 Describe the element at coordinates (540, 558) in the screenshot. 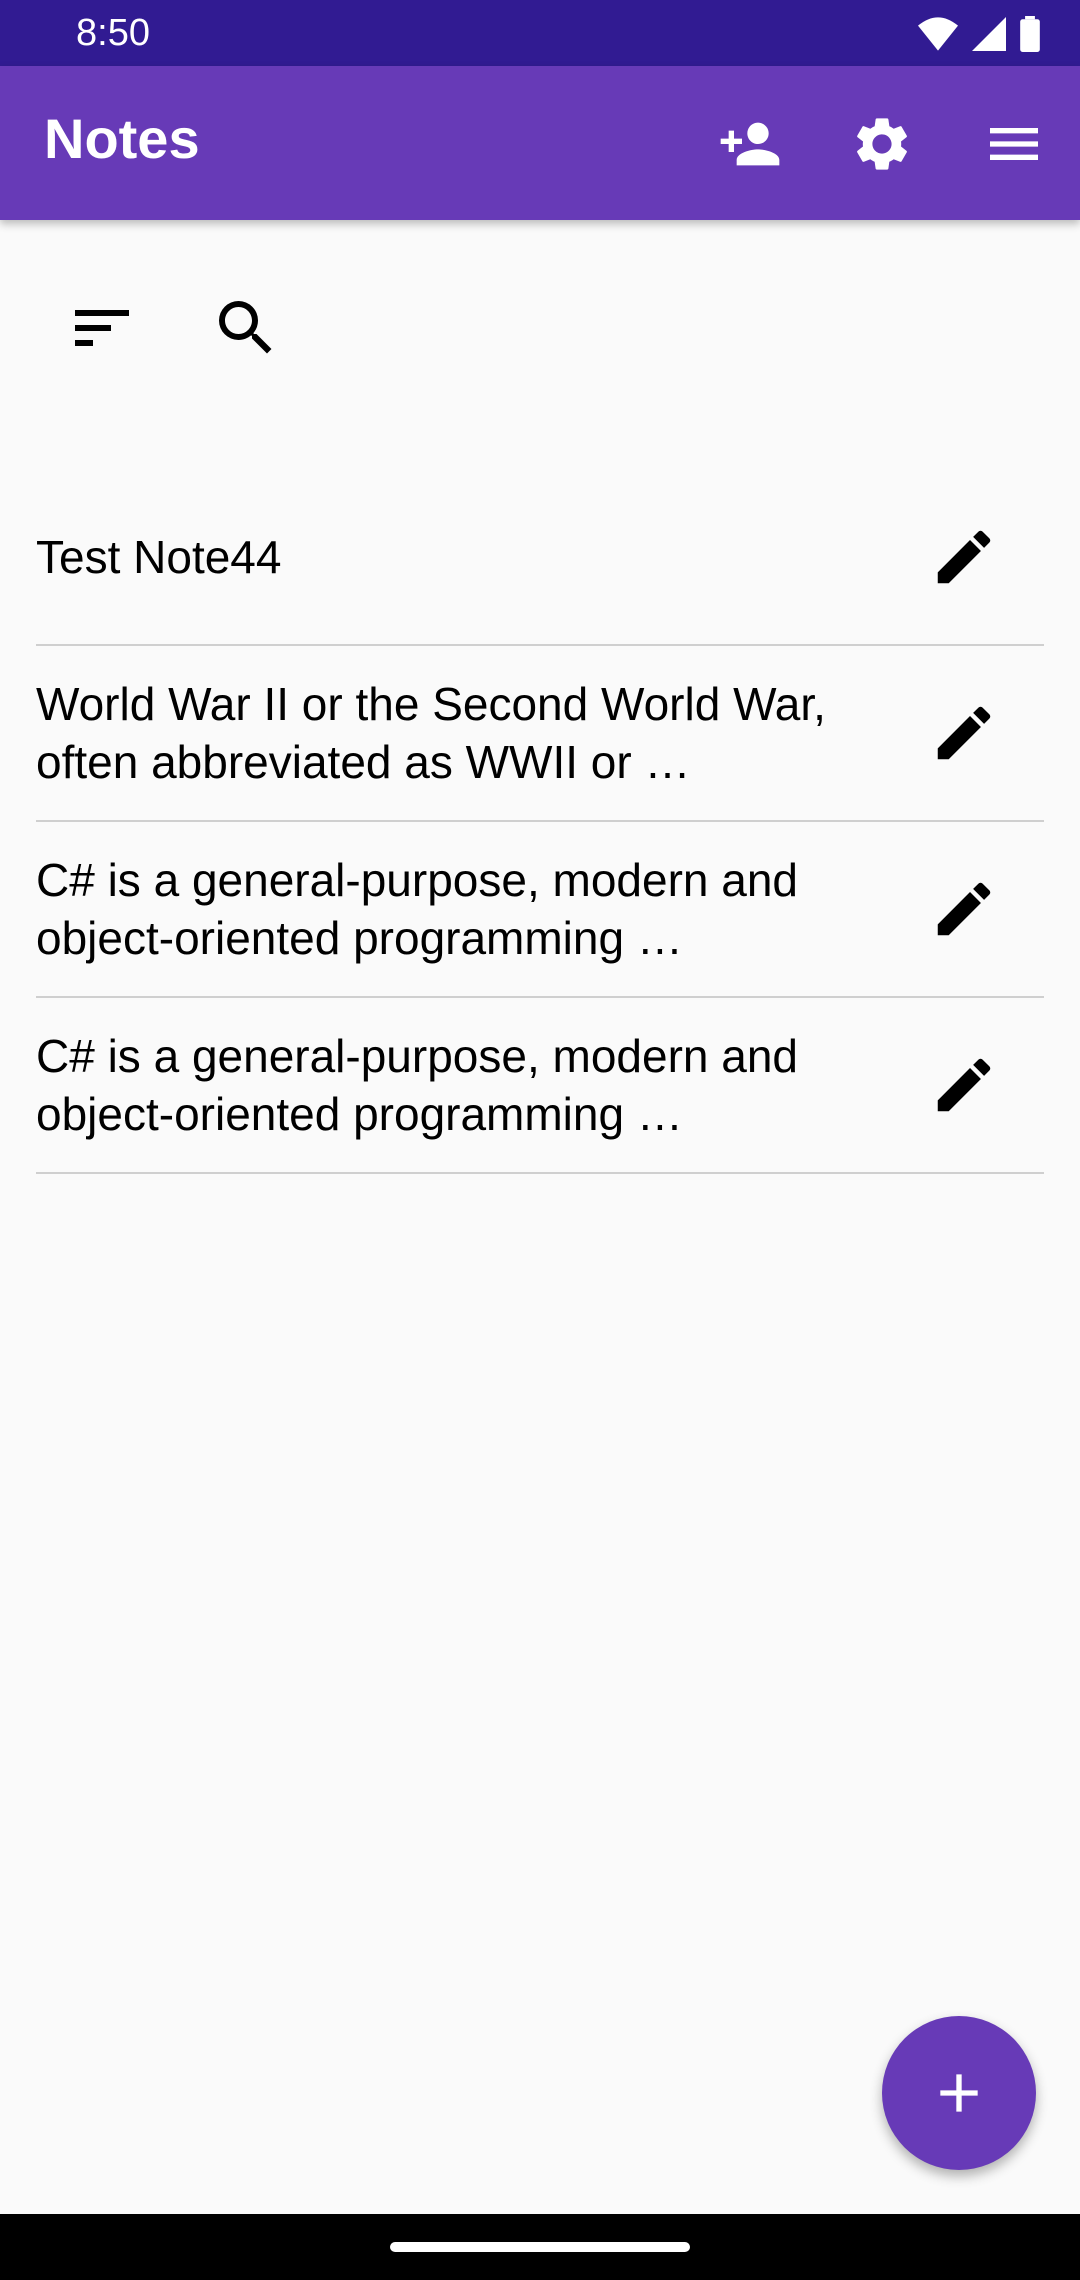

I see `note-item: Test Note44` at that location.